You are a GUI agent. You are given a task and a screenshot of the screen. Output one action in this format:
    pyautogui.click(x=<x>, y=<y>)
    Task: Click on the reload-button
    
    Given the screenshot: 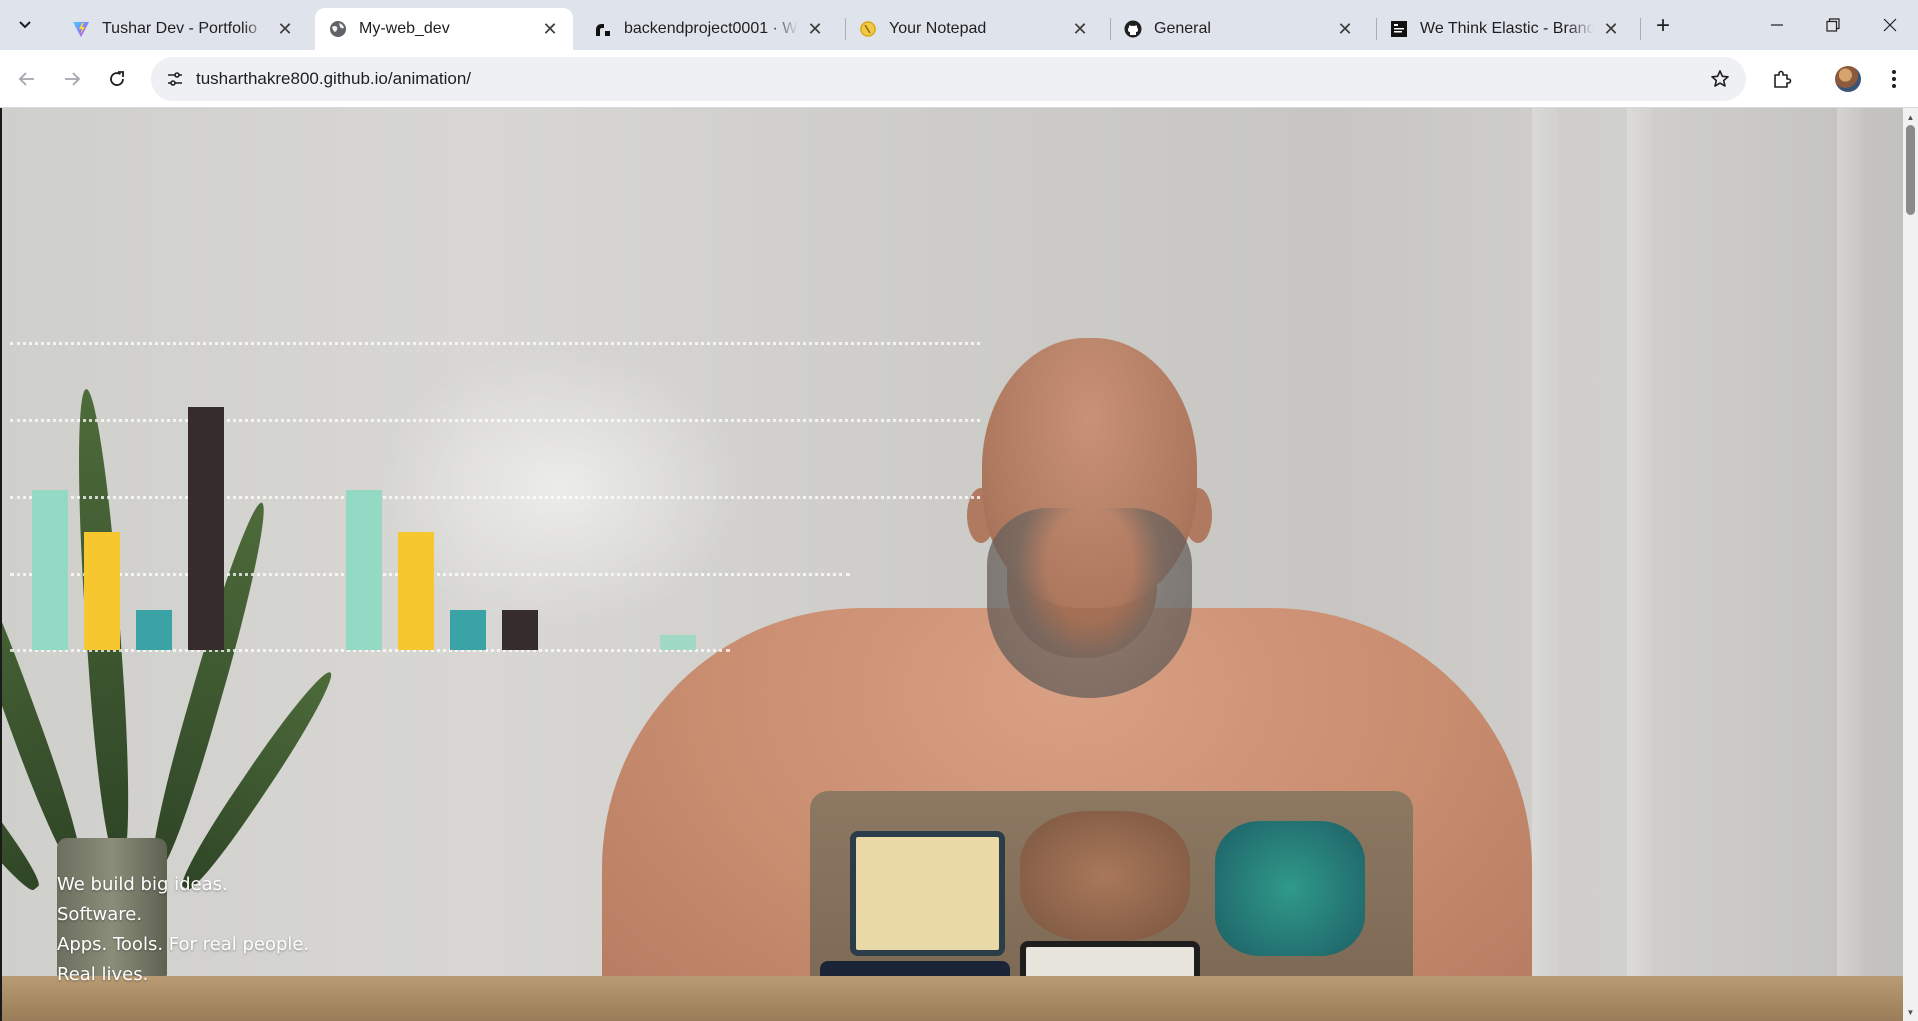 What is the action you would take?
    pyautogui.click(x=117, y=79)
    